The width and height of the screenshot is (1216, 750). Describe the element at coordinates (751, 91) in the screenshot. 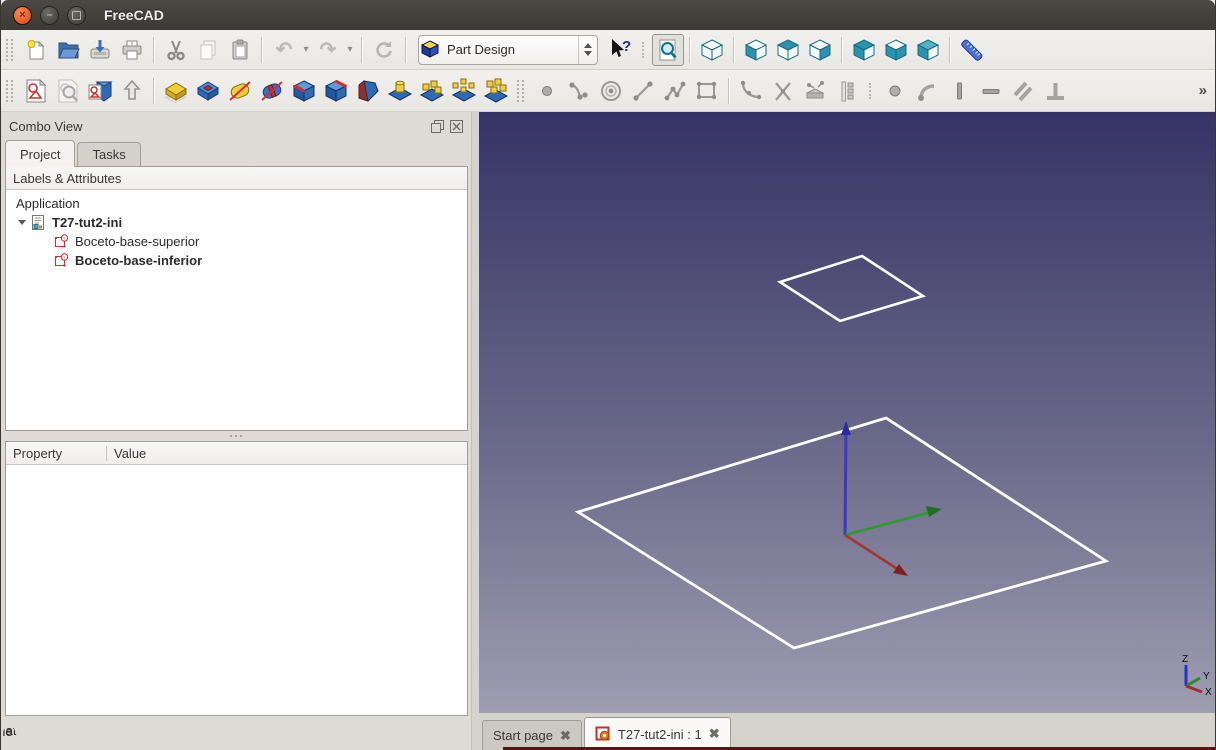

I see `sketch-fillet-button` at that location.